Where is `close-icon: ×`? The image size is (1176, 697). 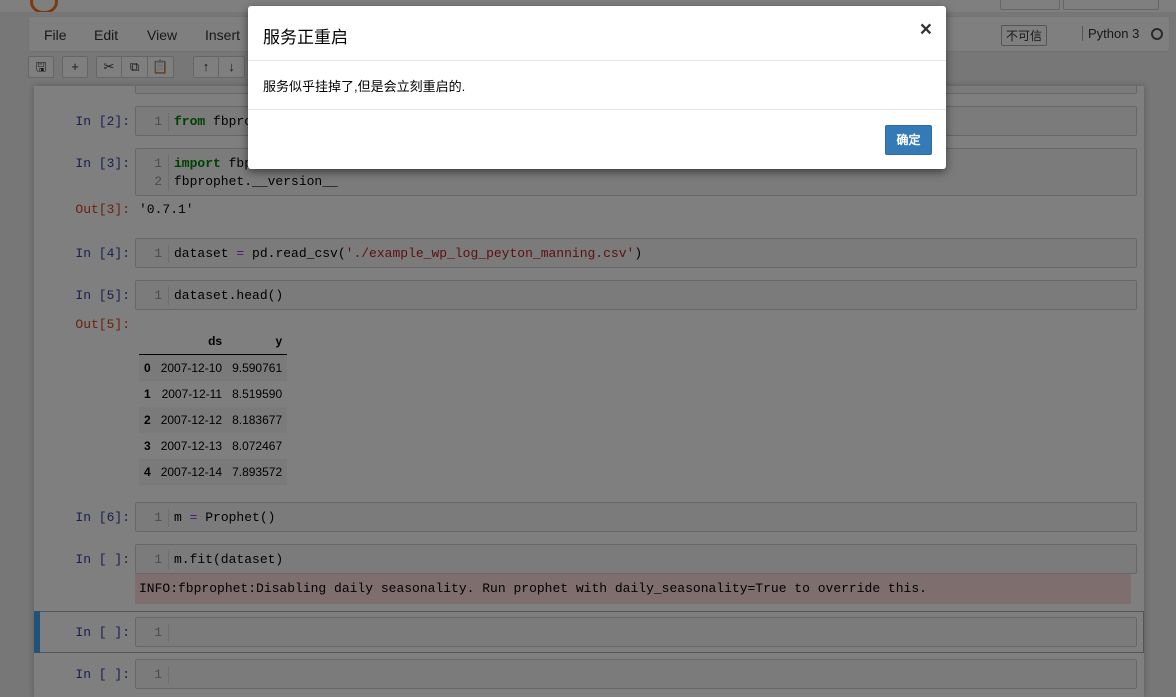
close-icon: × is located at coordinates (926, 30).